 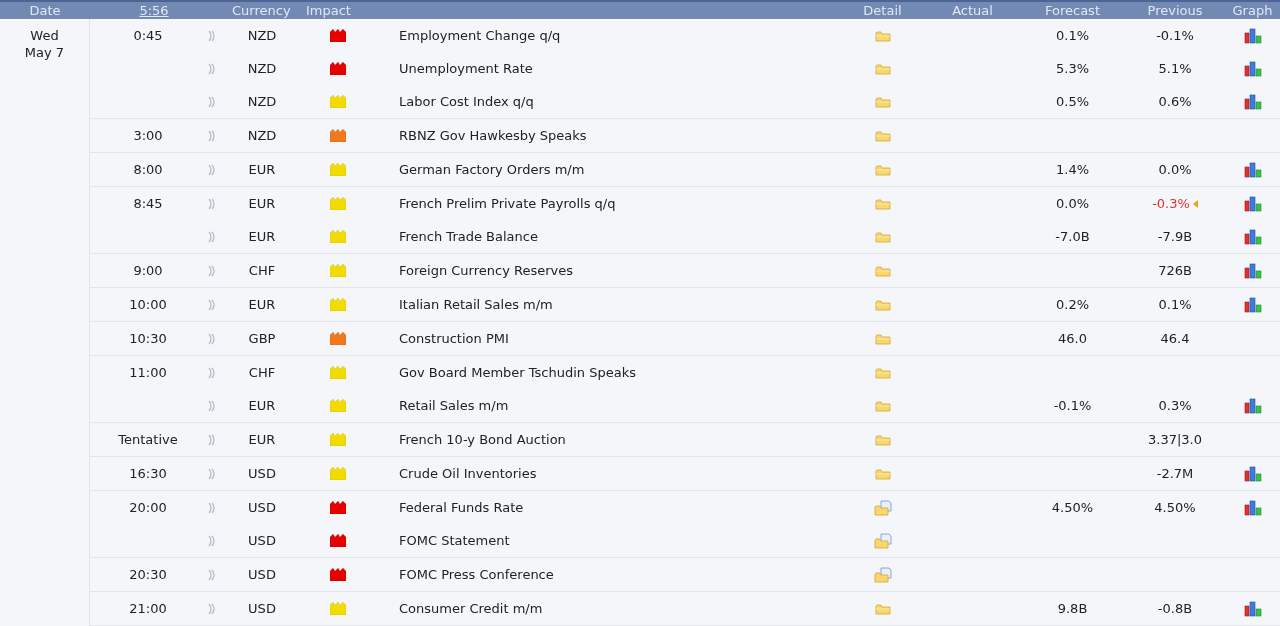 I want to click on event-time: 0:45, so click(x=148, y=35).